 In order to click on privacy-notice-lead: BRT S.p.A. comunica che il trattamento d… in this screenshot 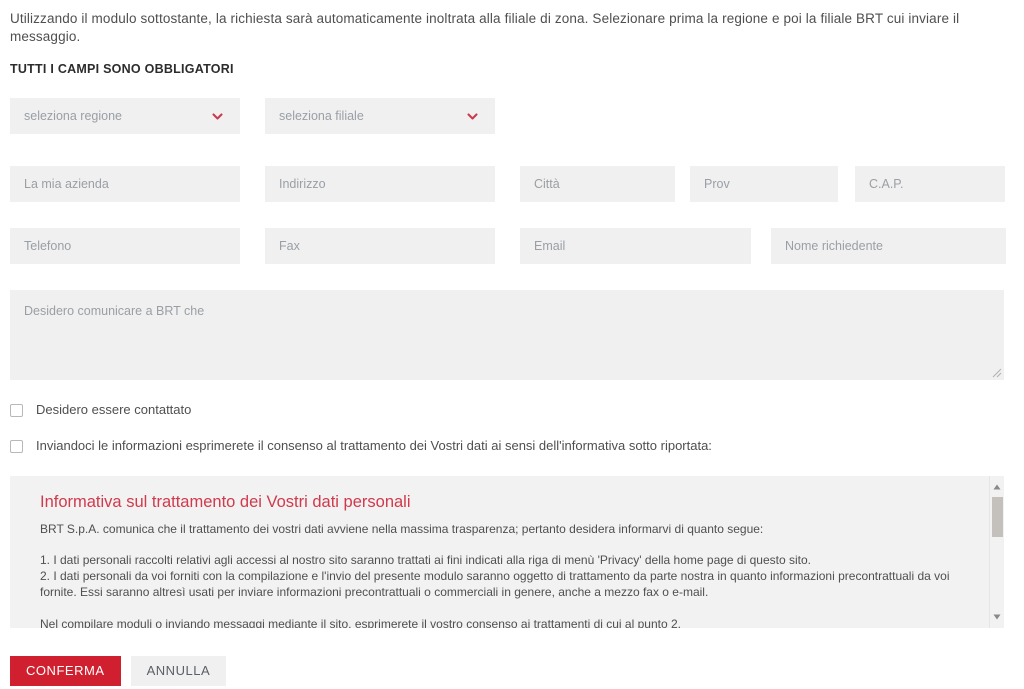, I will do `click(402, 529)`.